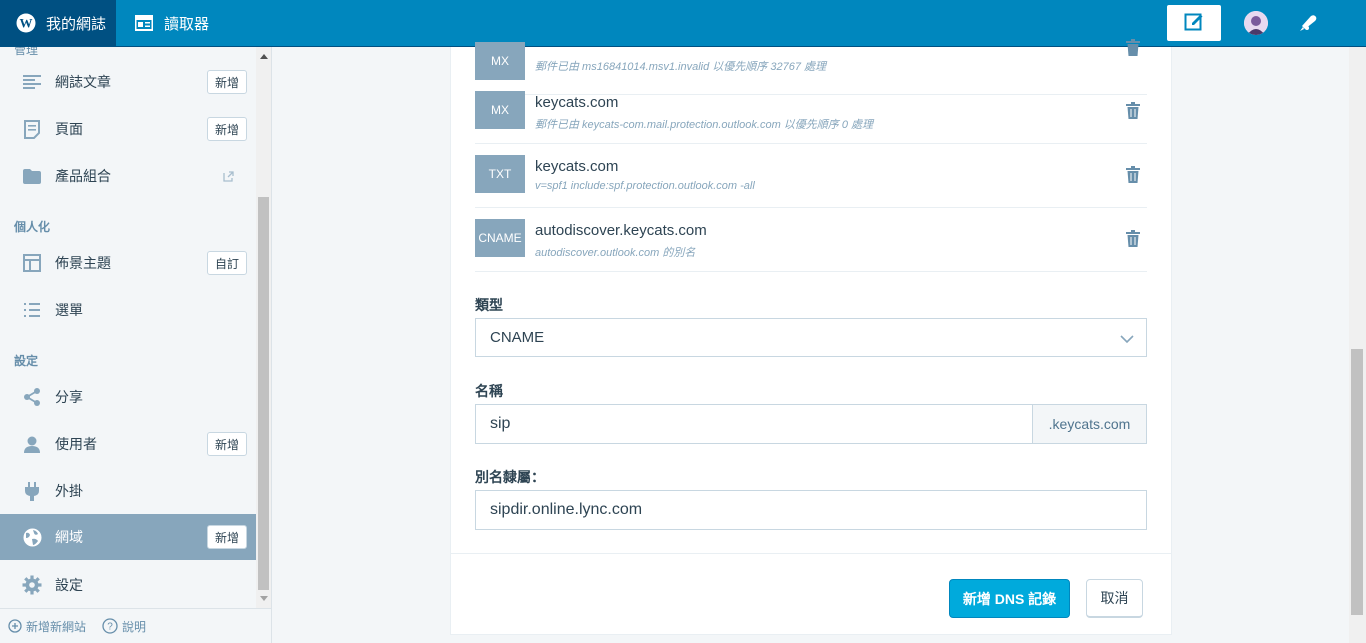  Describe the element at coordinates (1089, 424) in the screenshot. I see `domain-suffix: .keycats.com` at that location.